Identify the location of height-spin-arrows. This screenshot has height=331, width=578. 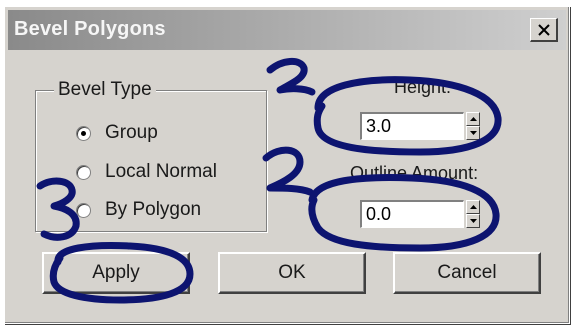
(473, 126).